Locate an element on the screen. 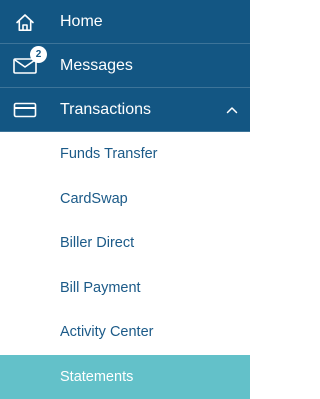 This screenshot has height=399, width=320. submenu-item-cardswap: CardSwap is located at coordinates (125, 199).